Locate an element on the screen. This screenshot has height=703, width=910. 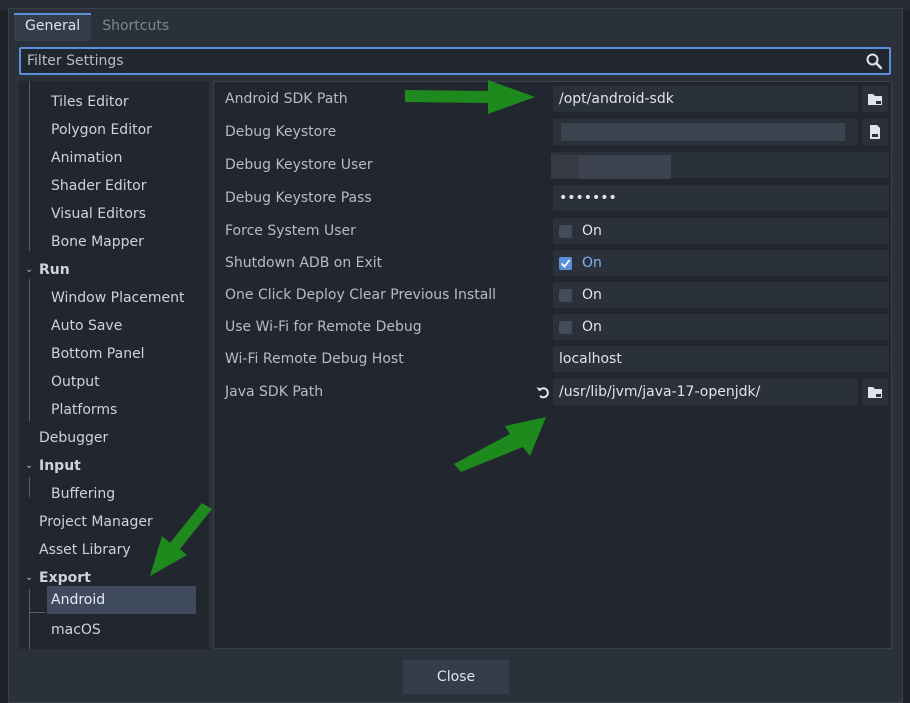
tree-item-buffering: Buffering is located at coordinates (83, 494).